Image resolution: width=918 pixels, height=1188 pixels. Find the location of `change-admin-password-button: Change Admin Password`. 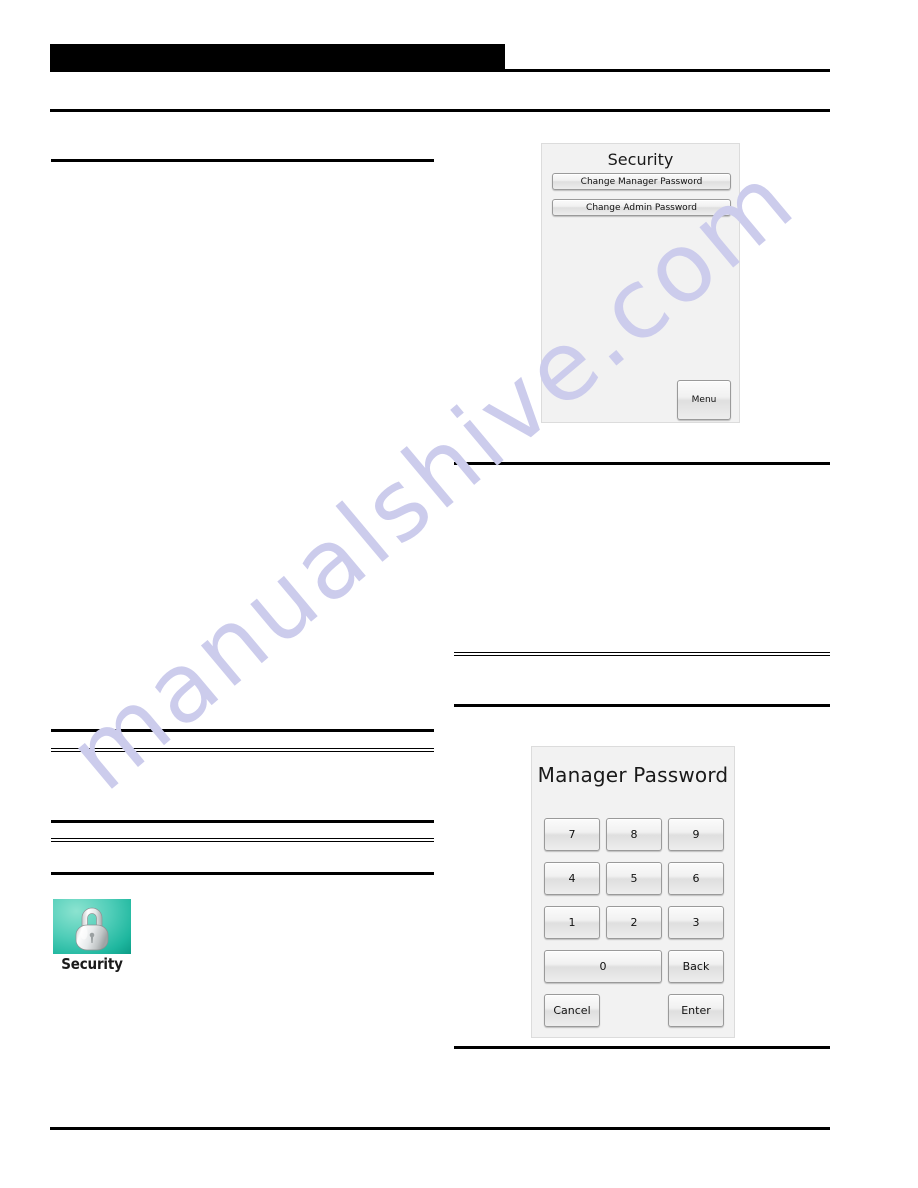

change-admin-password-button: Change Admin Password is located at coordinates (641, 207).